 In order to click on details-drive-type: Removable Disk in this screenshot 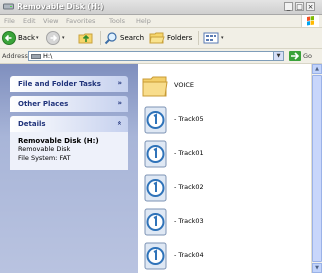, I will do `click(44, 149)`.